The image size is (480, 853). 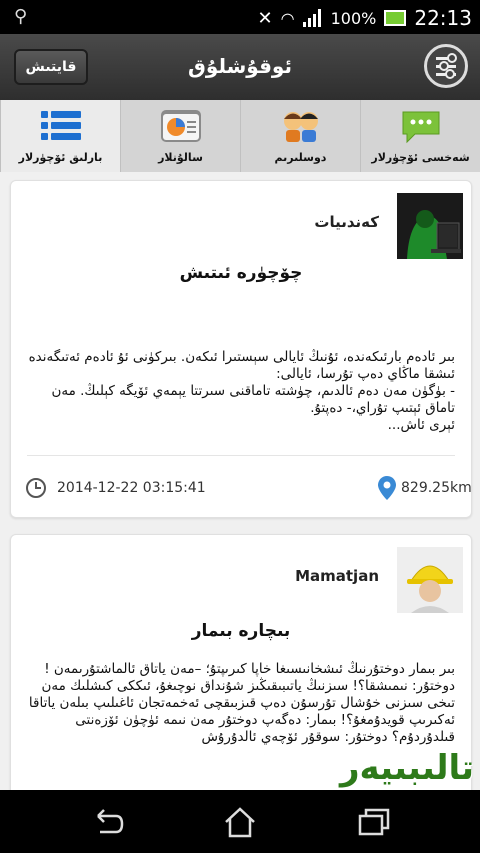 What do you see at coordinates (287, 18) in the screenshot?
I see `wifi-icon: ◠` at bounding box center [287, 18].